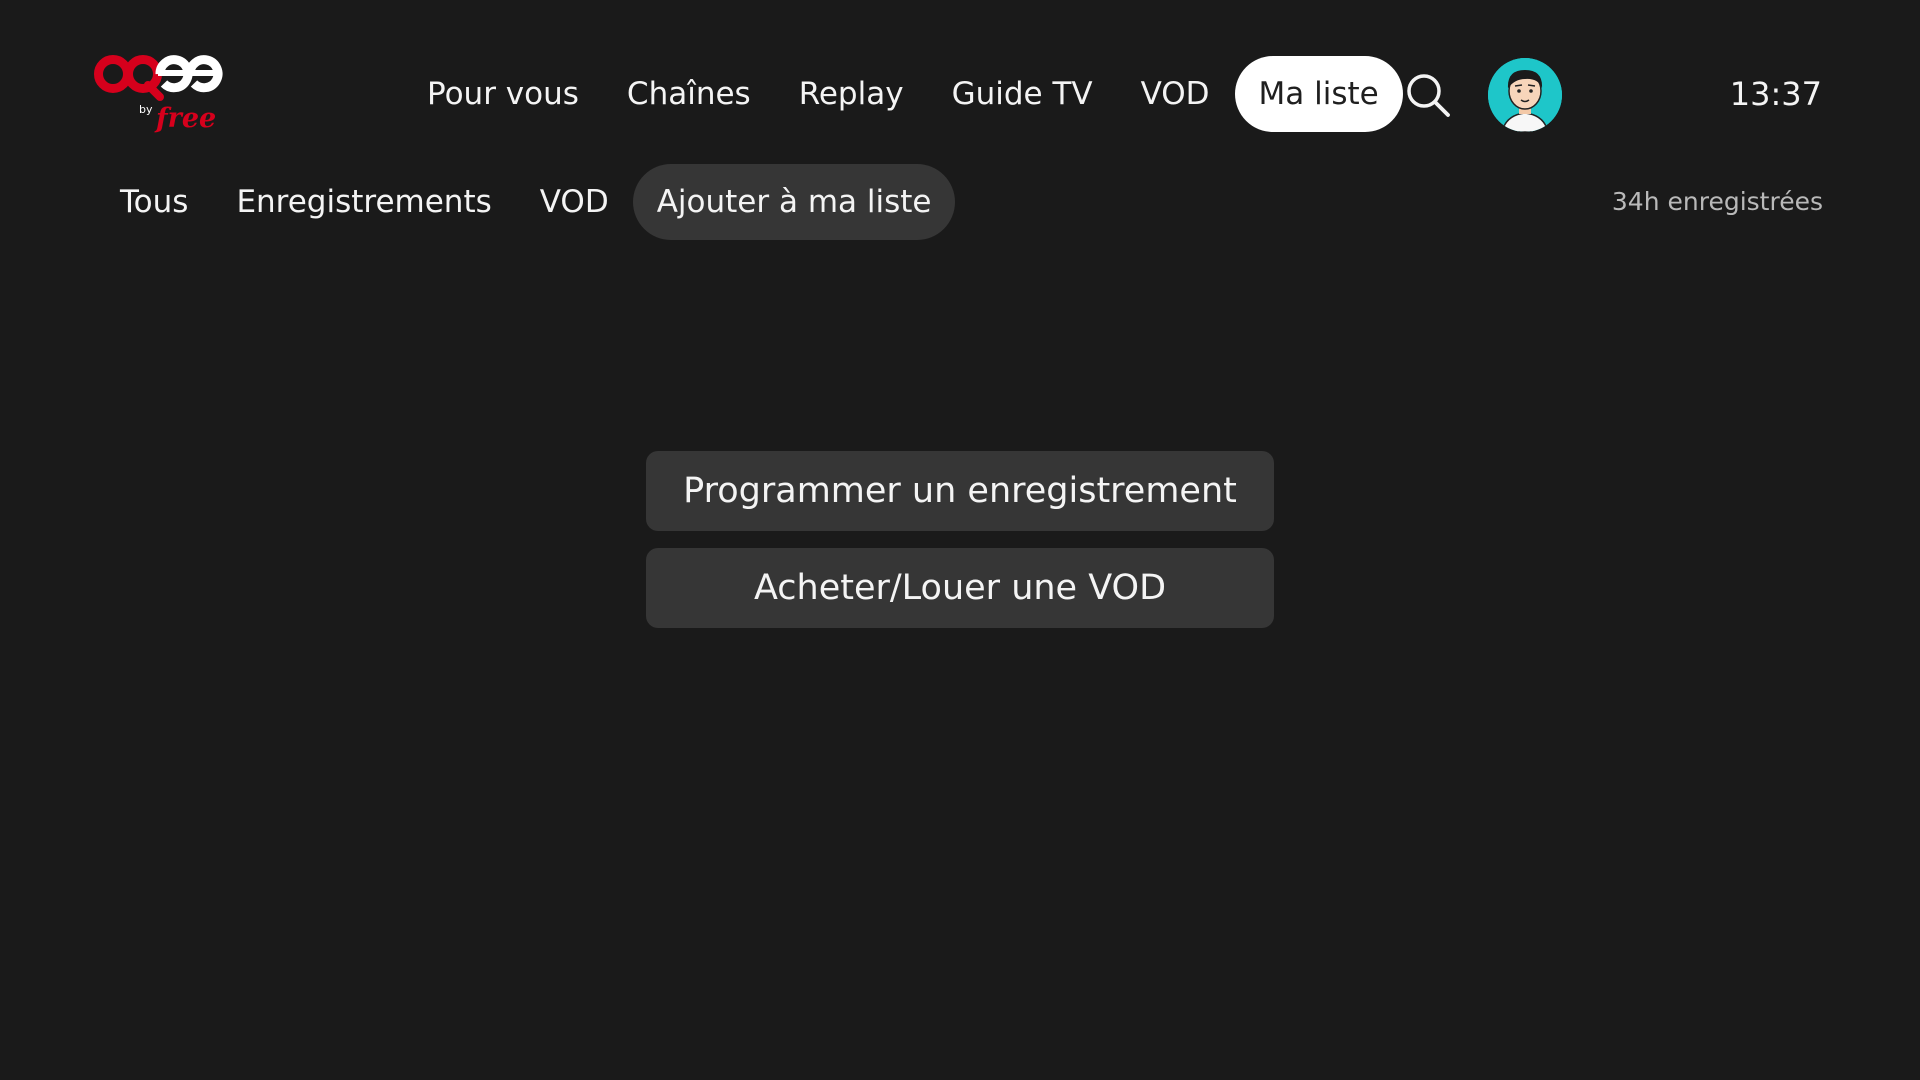 This screenshot has height=1080, width=1920. I want to click on tab-tous: Tous, so click(154, 202).